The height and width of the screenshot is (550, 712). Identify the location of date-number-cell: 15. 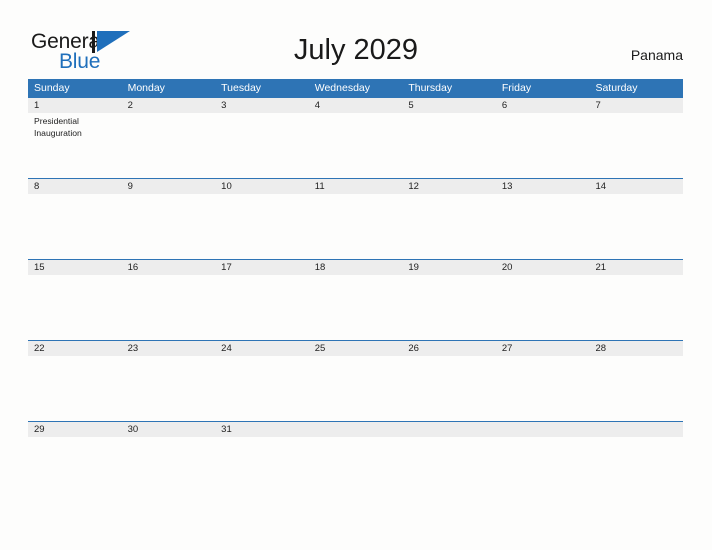
(75, 267).